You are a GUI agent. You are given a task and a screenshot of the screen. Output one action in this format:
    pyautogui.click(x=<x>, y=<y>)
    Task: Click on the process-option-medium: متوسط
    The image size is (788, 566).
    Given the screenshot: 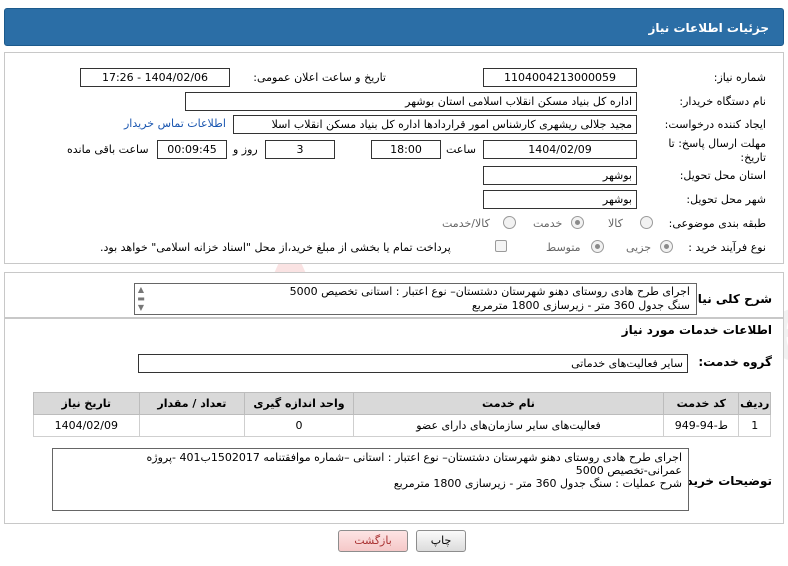 What is the action you would take?
    pyautogui.click(x=563, y=247)
    